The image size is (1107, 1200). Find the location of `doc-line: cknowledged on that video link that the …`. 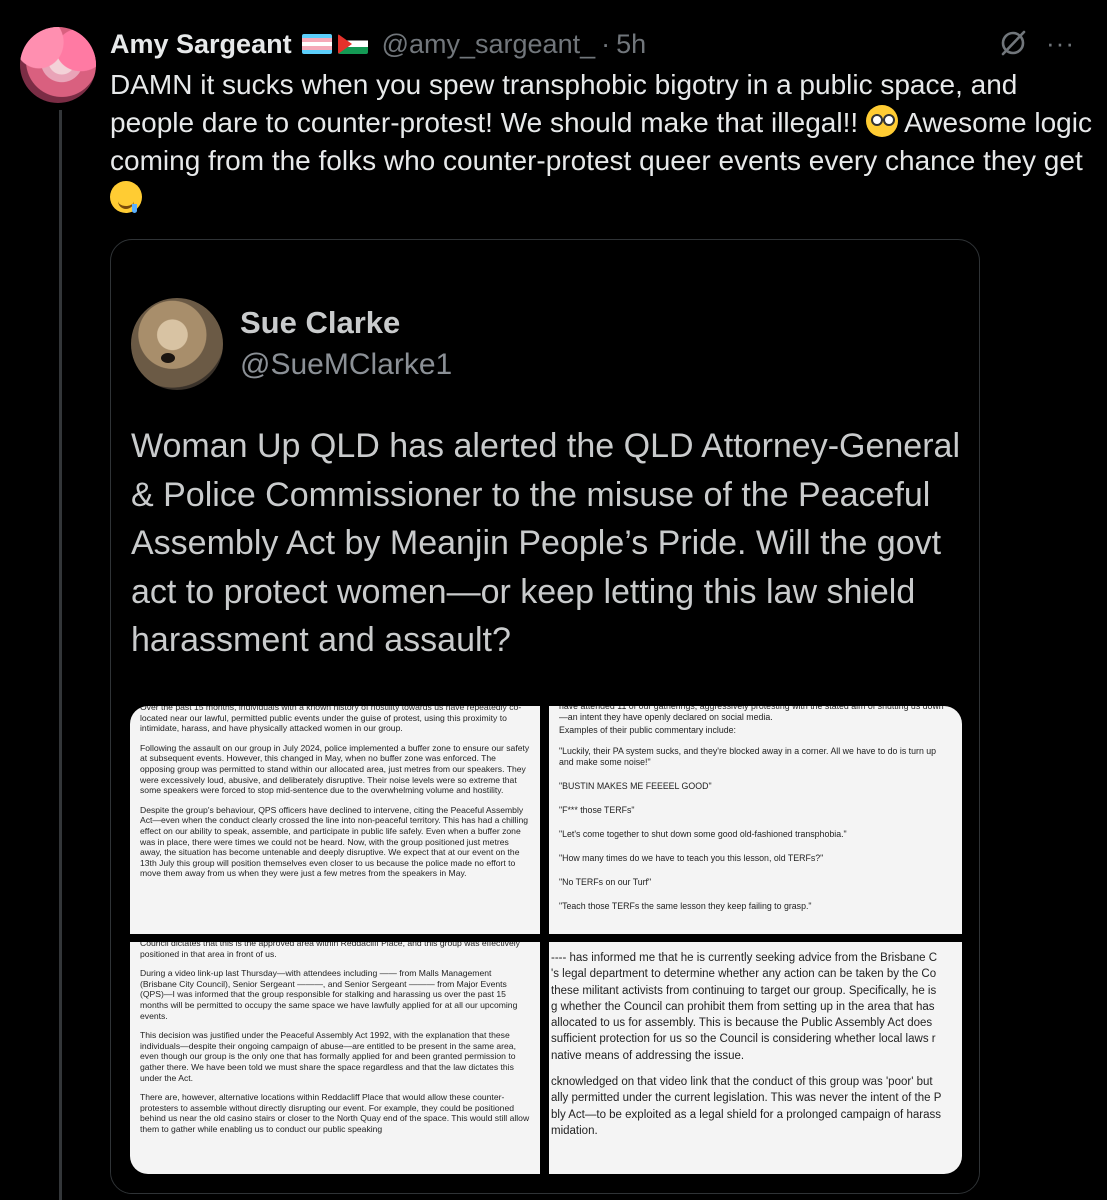

doc-line: cknowledged on that video link that the … is located at coordinates (742, 1082).